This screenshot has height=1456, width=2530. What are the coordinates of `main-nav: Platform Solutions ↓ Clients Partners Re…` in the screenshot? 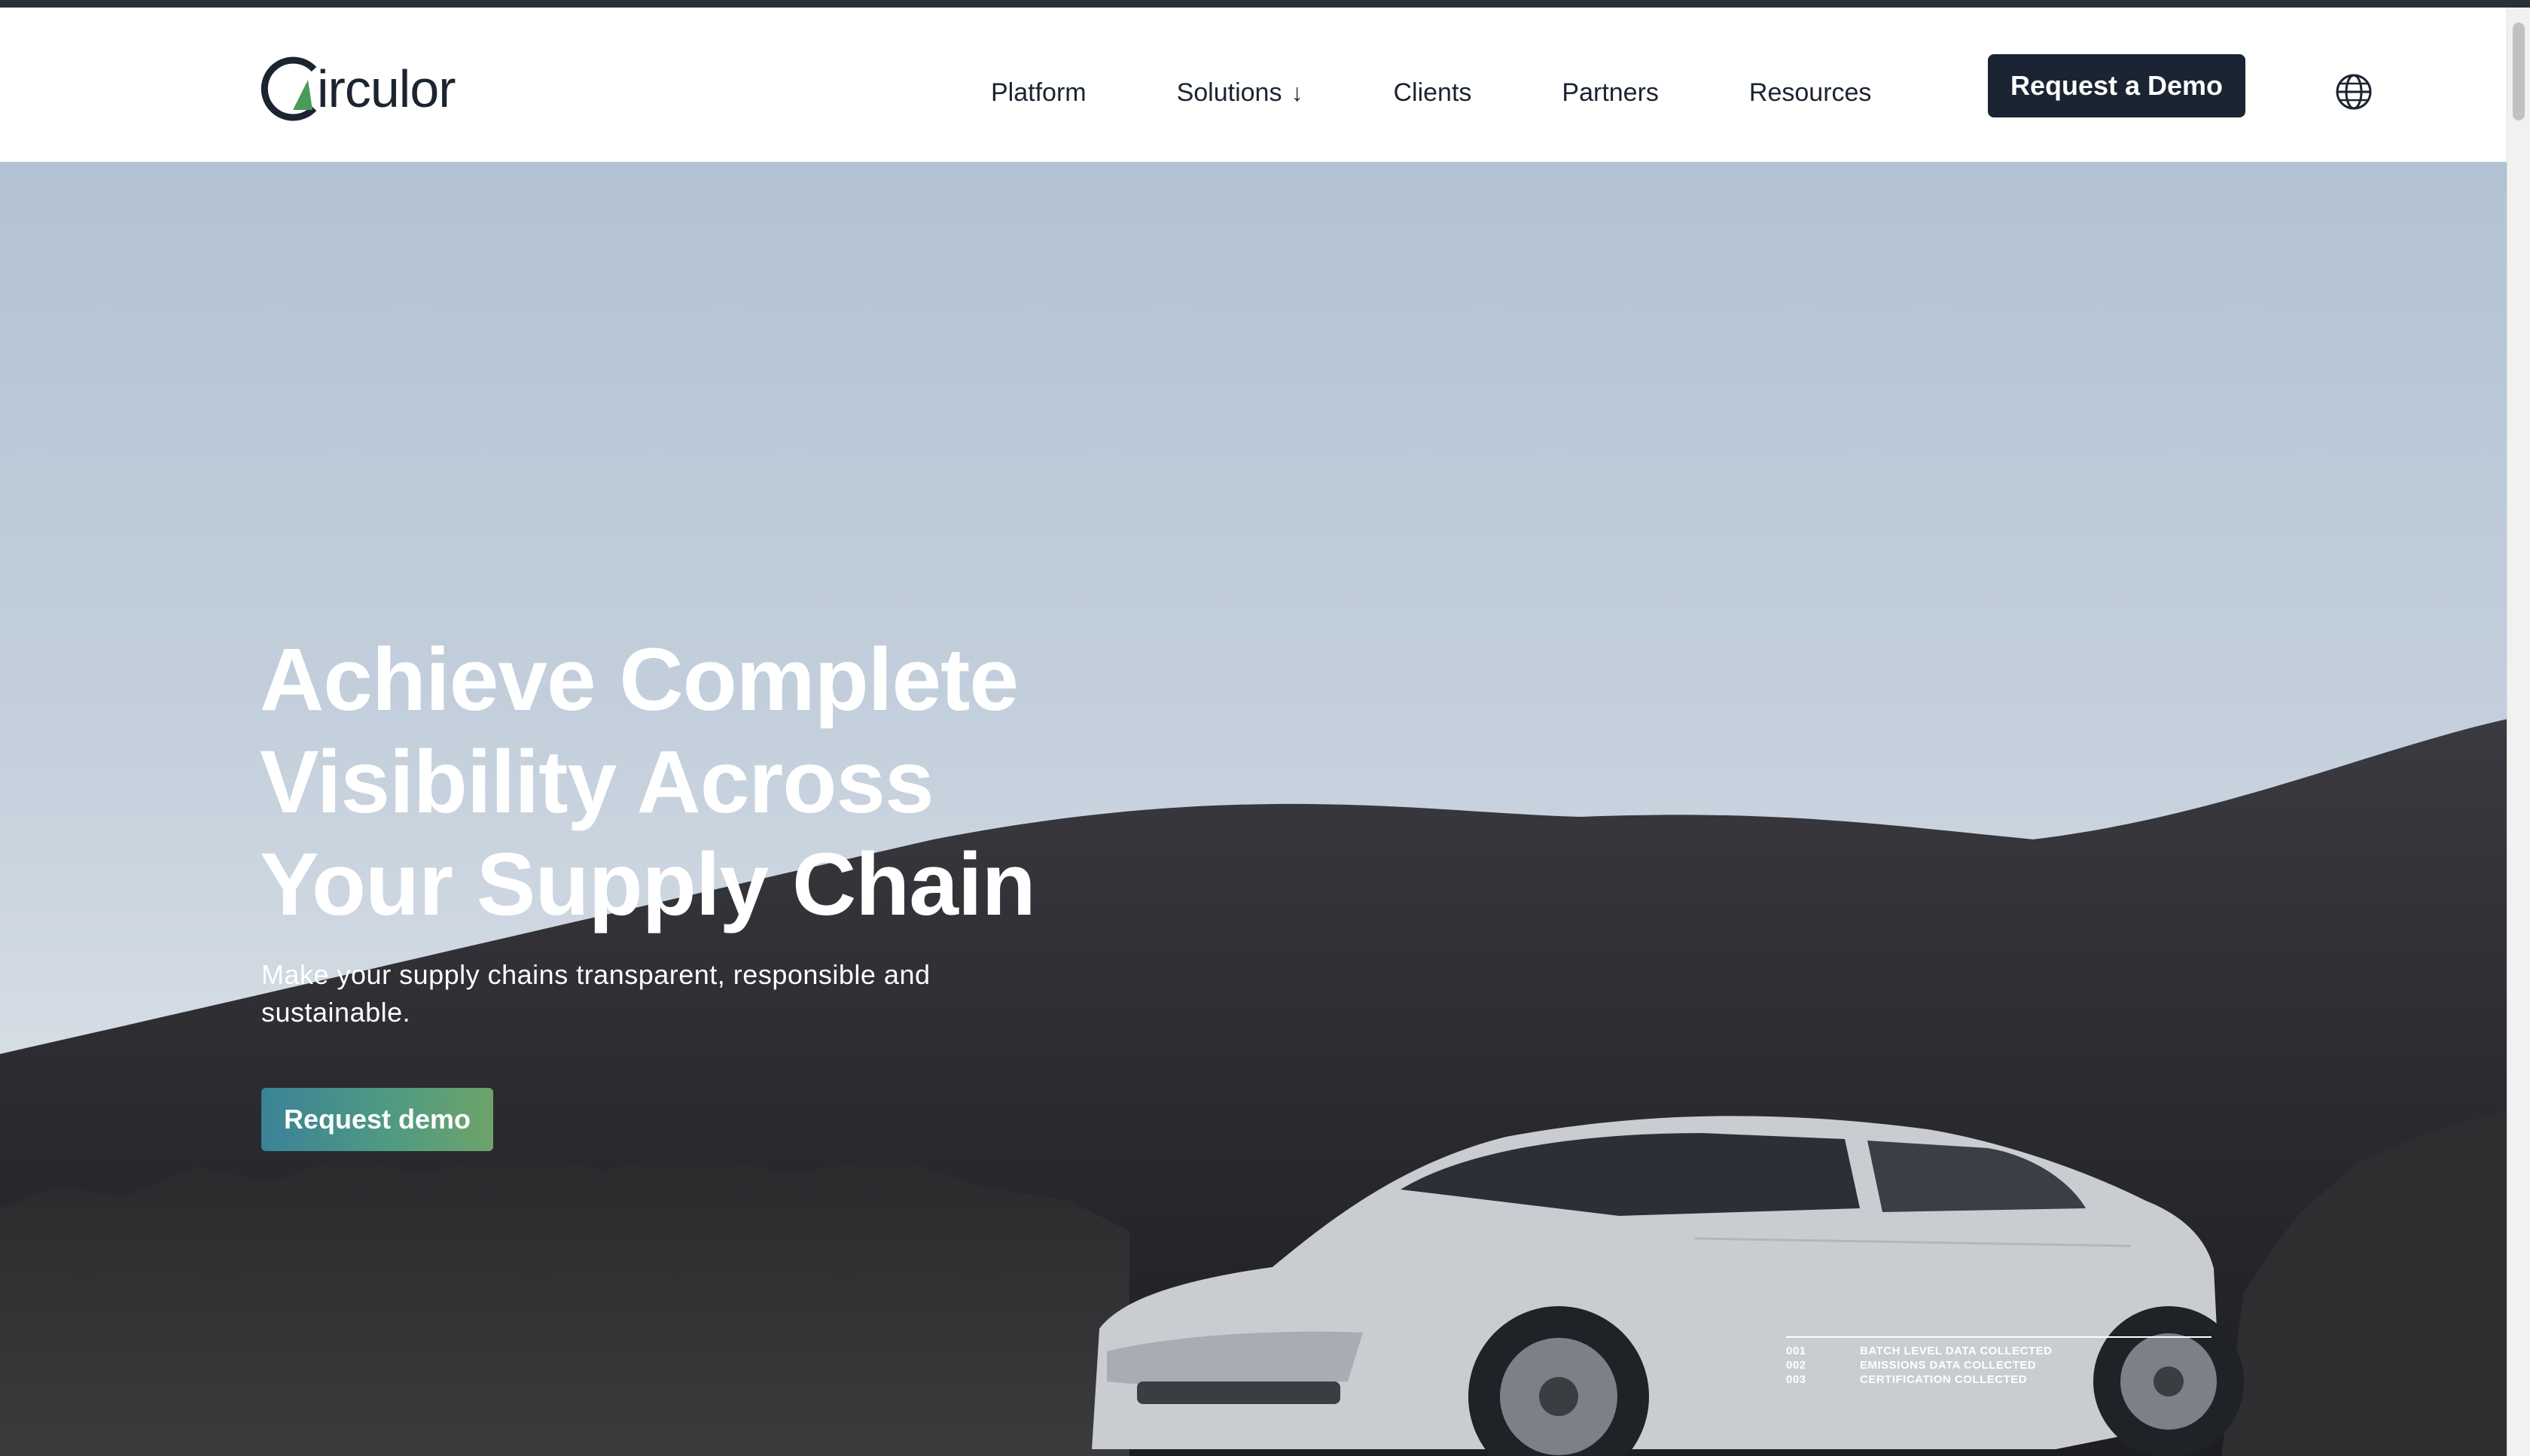 It's located at (1476, 92).